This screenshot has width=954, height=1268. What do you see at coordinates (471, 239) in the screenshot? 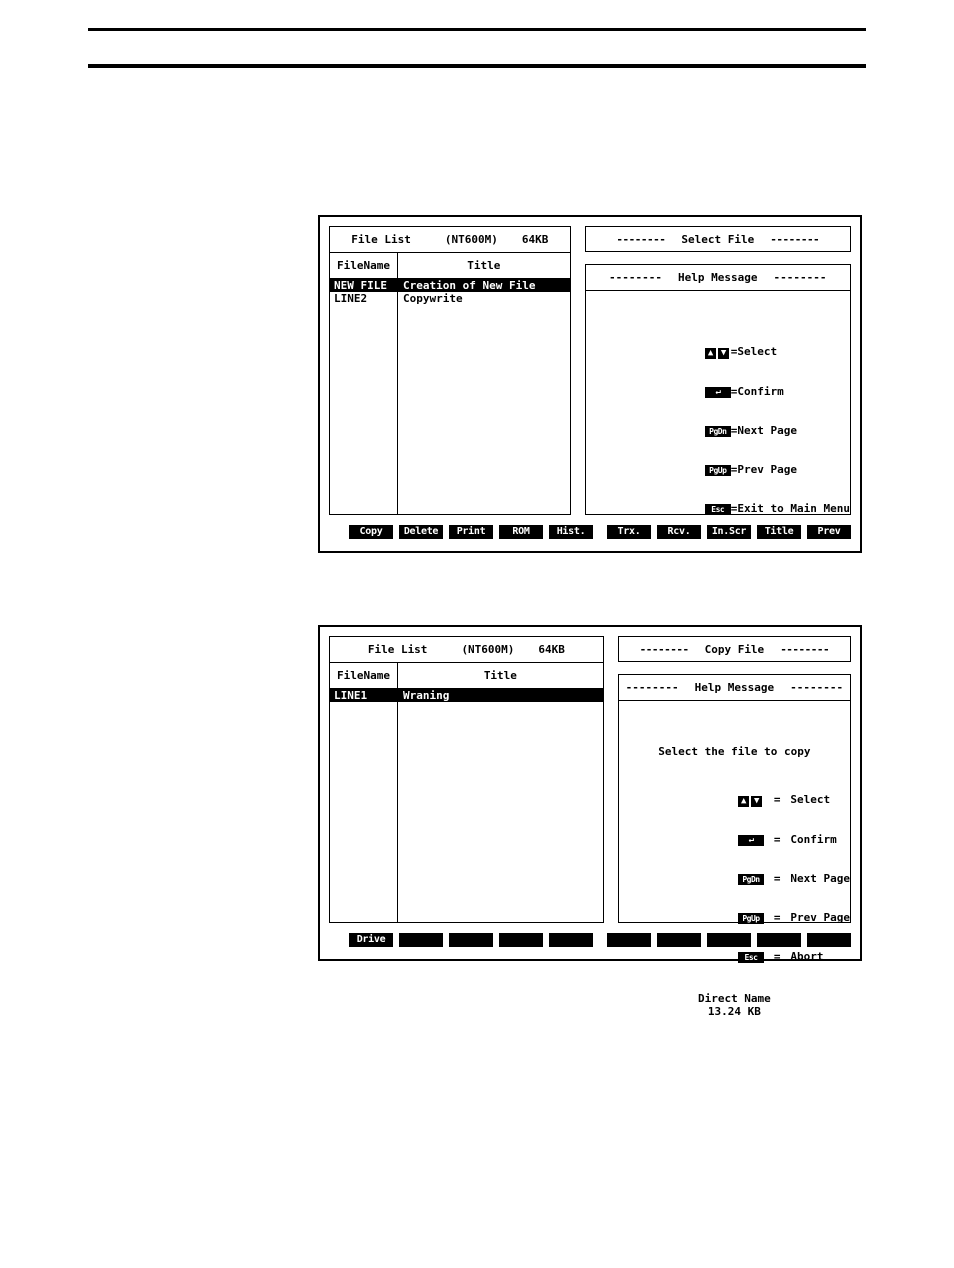
I see `device-model: (NT600M)` at bounding box center [471, 239].